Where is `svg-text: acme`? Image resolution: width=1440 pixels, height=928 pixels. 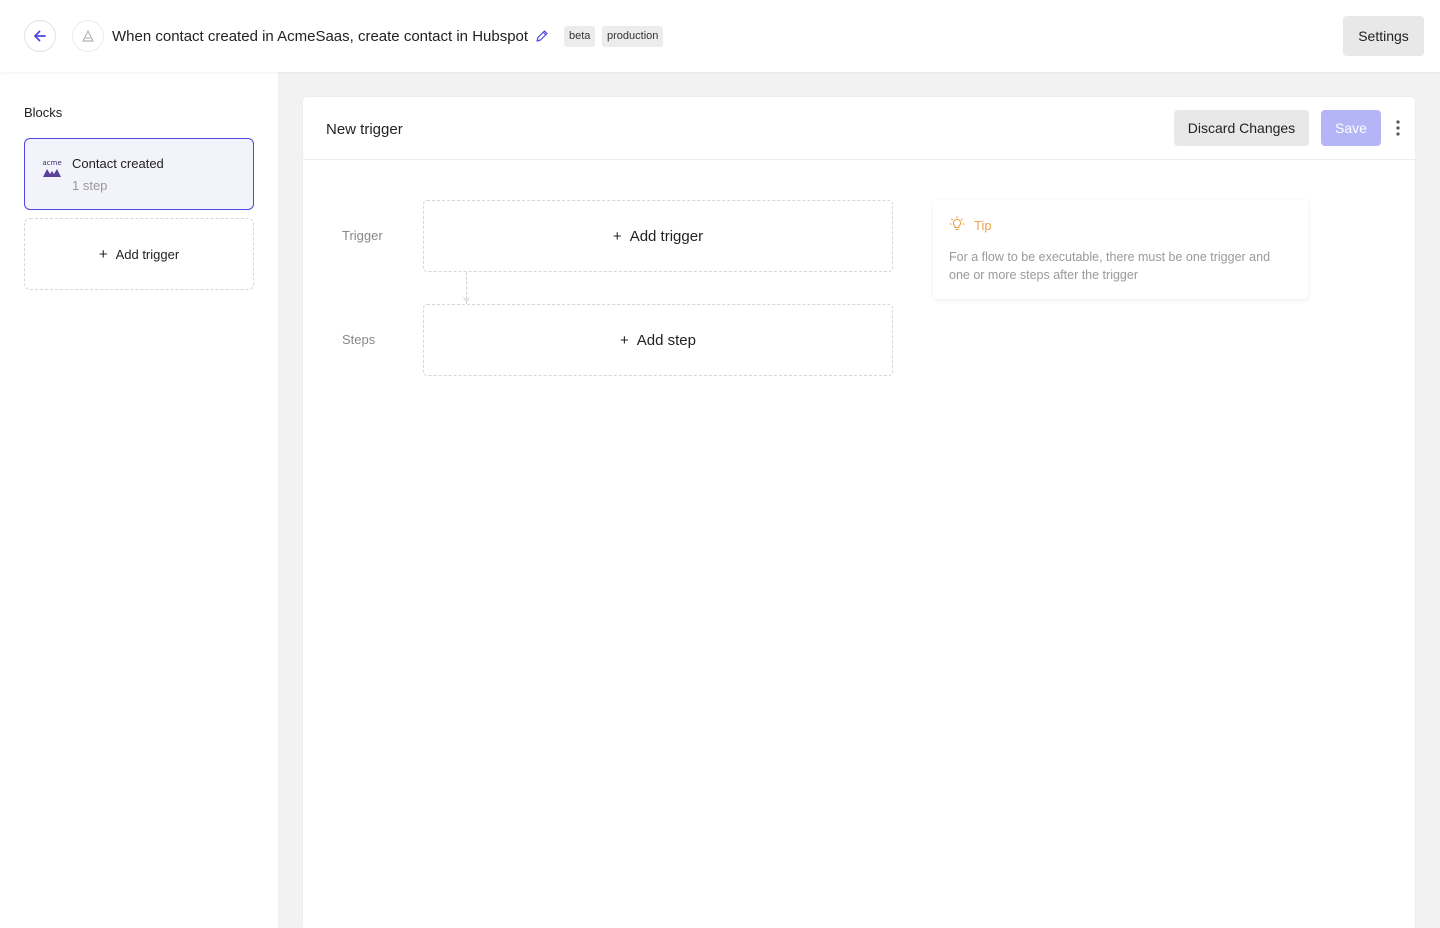
svg-text: acme is located at coordinates (51, 163).